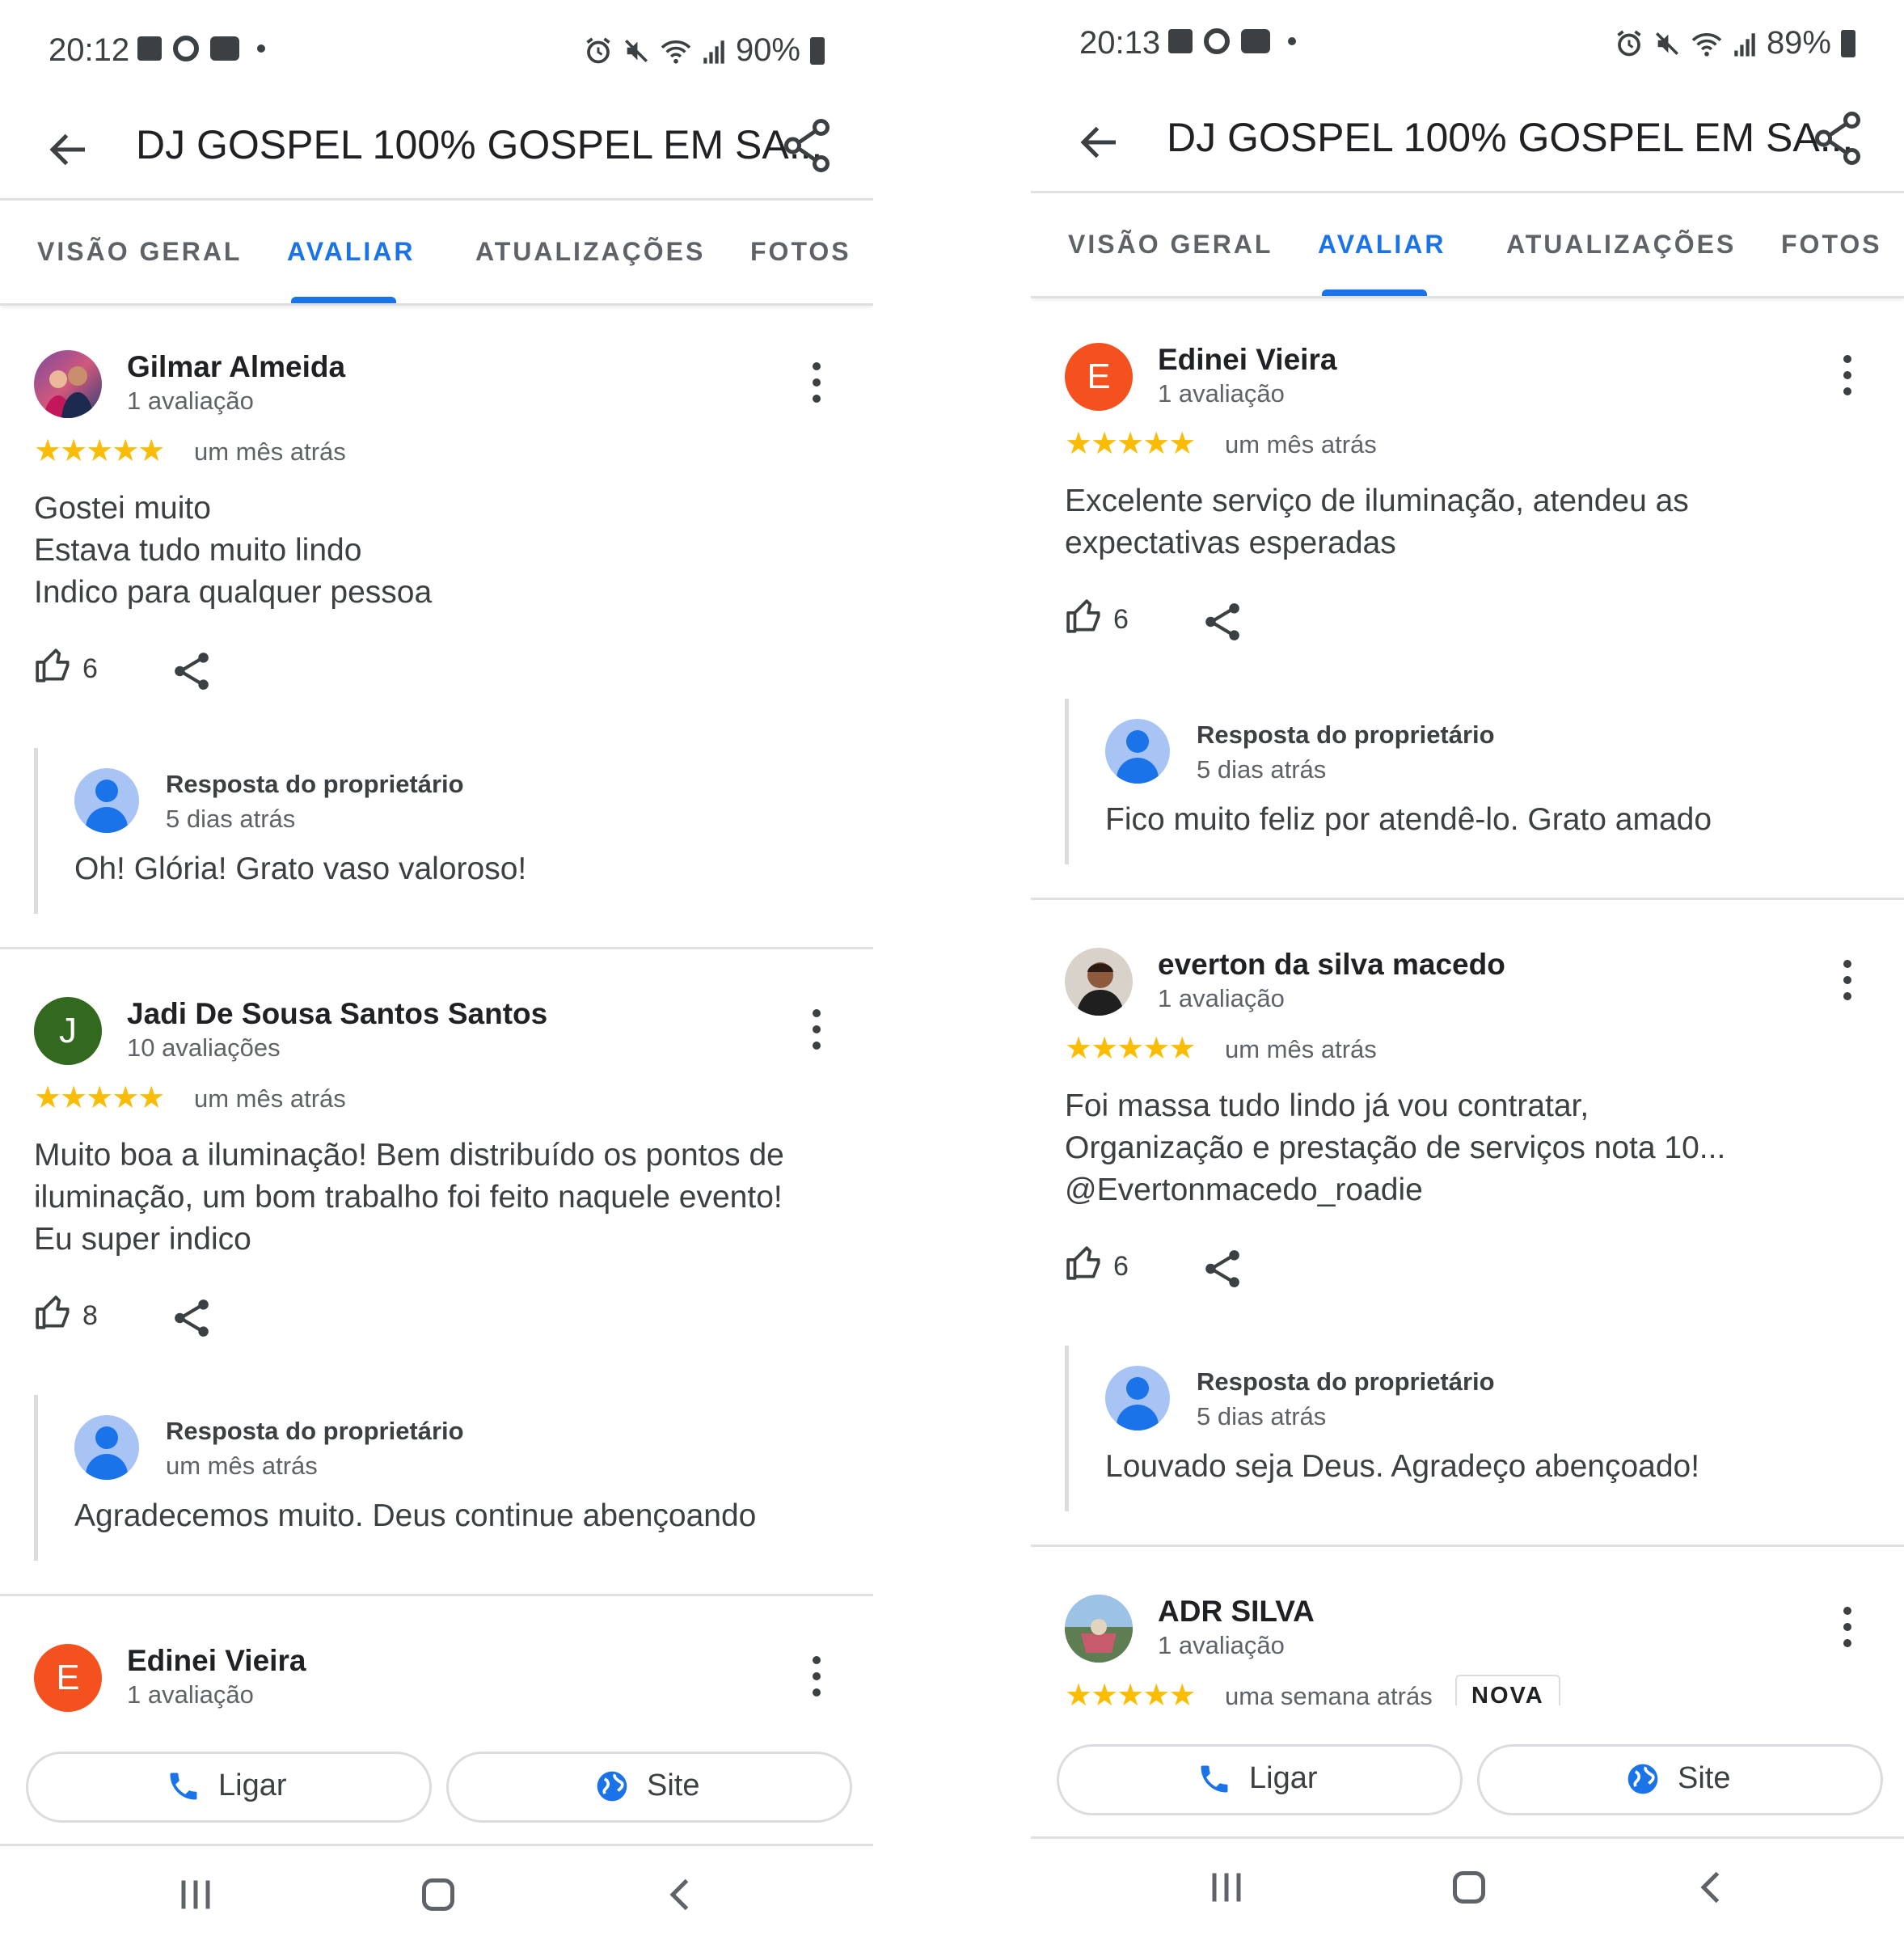 The height and width of the screenshot is (1948, 1904). I want to click on thumbs-up-icon, so click(53, 665).